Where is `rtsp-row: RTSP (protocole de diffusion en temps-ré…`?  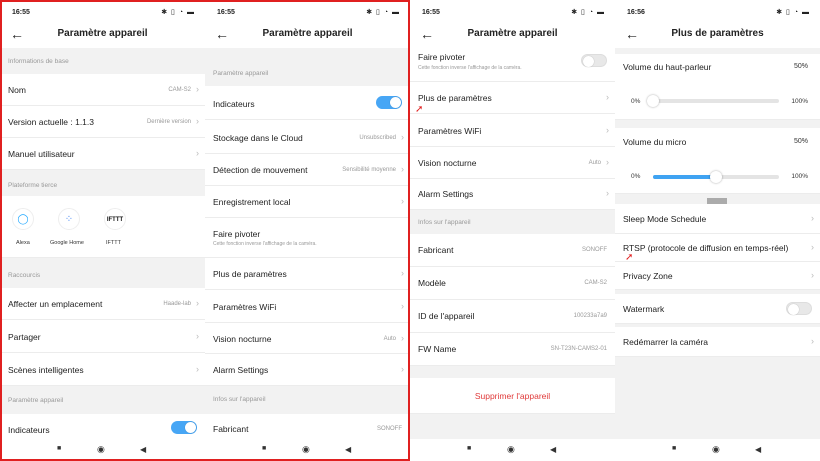 rtsp-row: RTSP (protocole de diffusion en temps-ré… is located at coordinates (717, 248).